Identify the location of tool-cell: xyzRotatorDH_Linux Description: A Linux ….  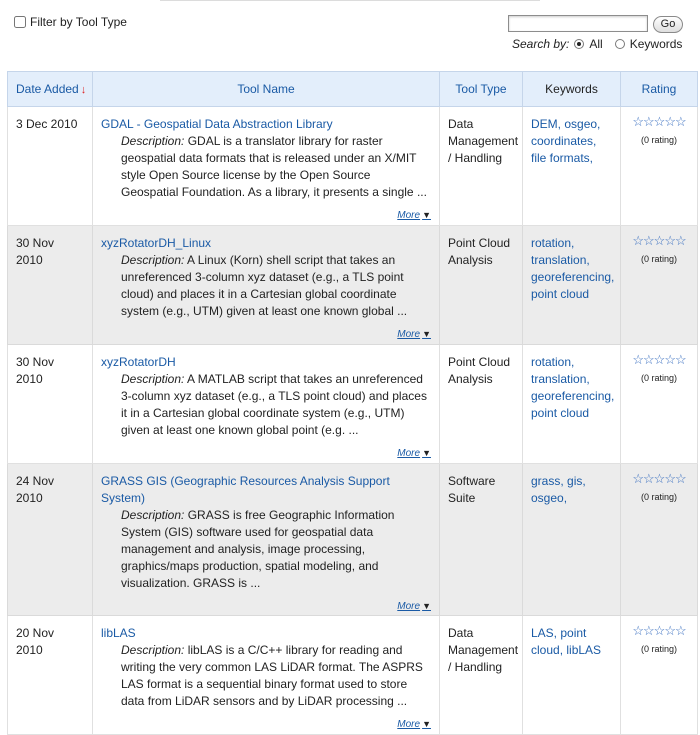
(266, 285).